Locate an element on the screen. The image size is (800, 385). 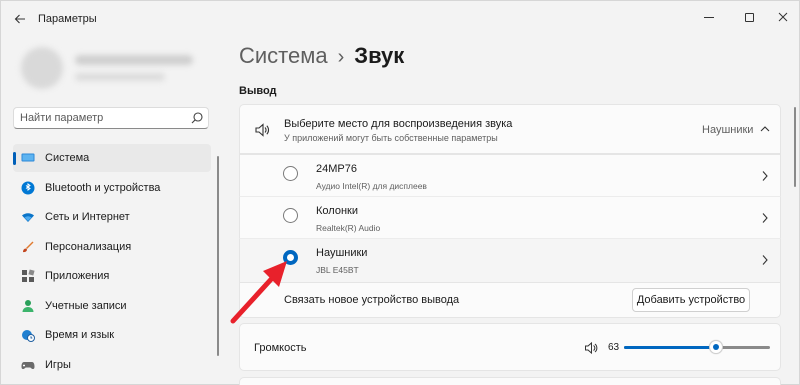
next-card-partial is located at coordinates (510, 381).